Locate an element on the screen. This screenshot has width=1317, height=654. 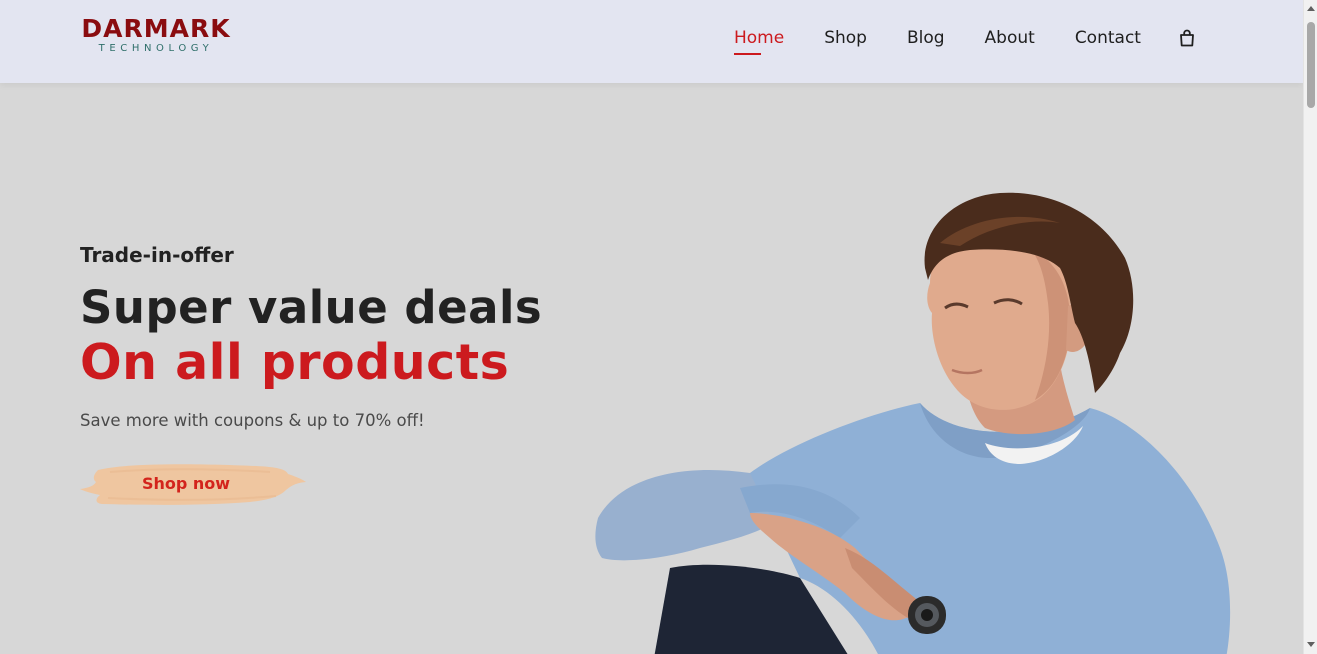
nav-item-shop: Shop is located at coordinates (845, 38).